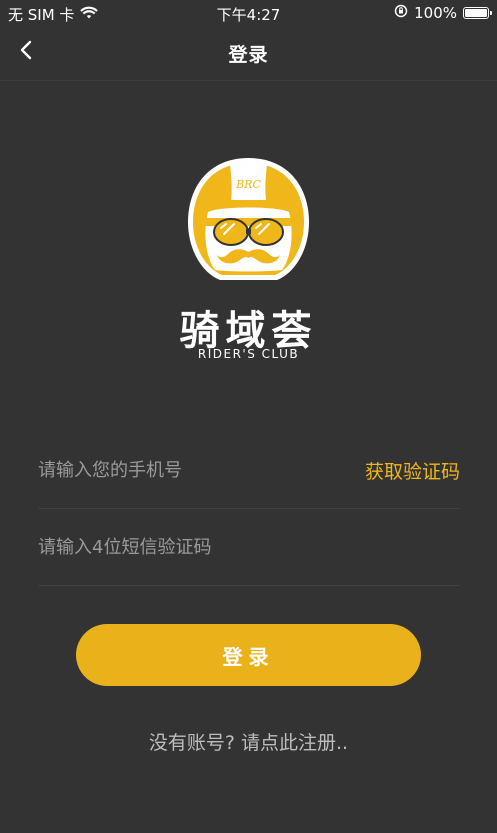 The width and height of the screenshot is (497, 833). What do you see at coordinates (248, 354) in the screenshot?
I see `brand-name-en: RIDER'S CLUB` at bounding box center [248, 354].